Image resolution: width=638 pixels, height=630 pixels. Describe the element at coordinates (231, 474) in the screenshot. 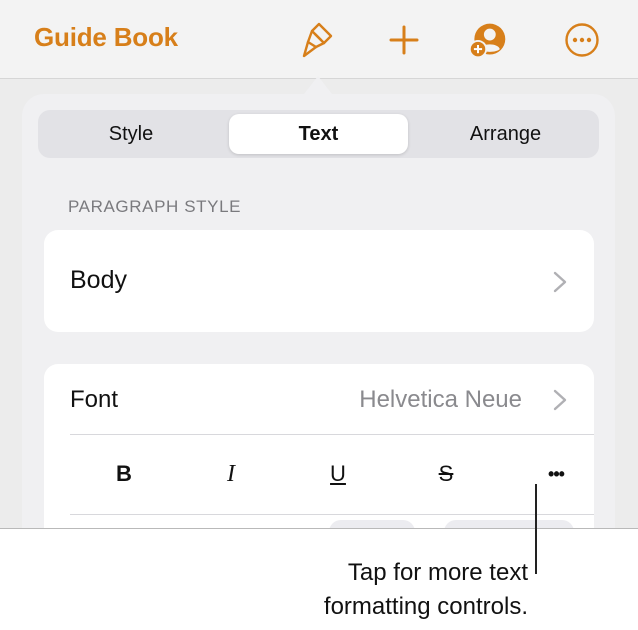

I see `italic-button: I` at that location.